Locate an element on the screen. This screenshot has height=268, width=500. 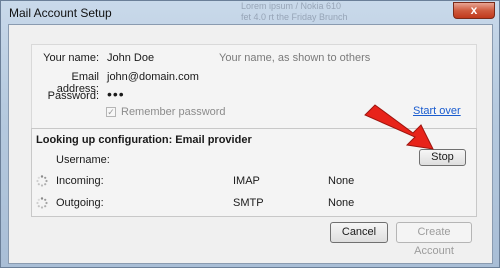
remember-password-checkbox: ✓ is located at coordinates (111, 112).